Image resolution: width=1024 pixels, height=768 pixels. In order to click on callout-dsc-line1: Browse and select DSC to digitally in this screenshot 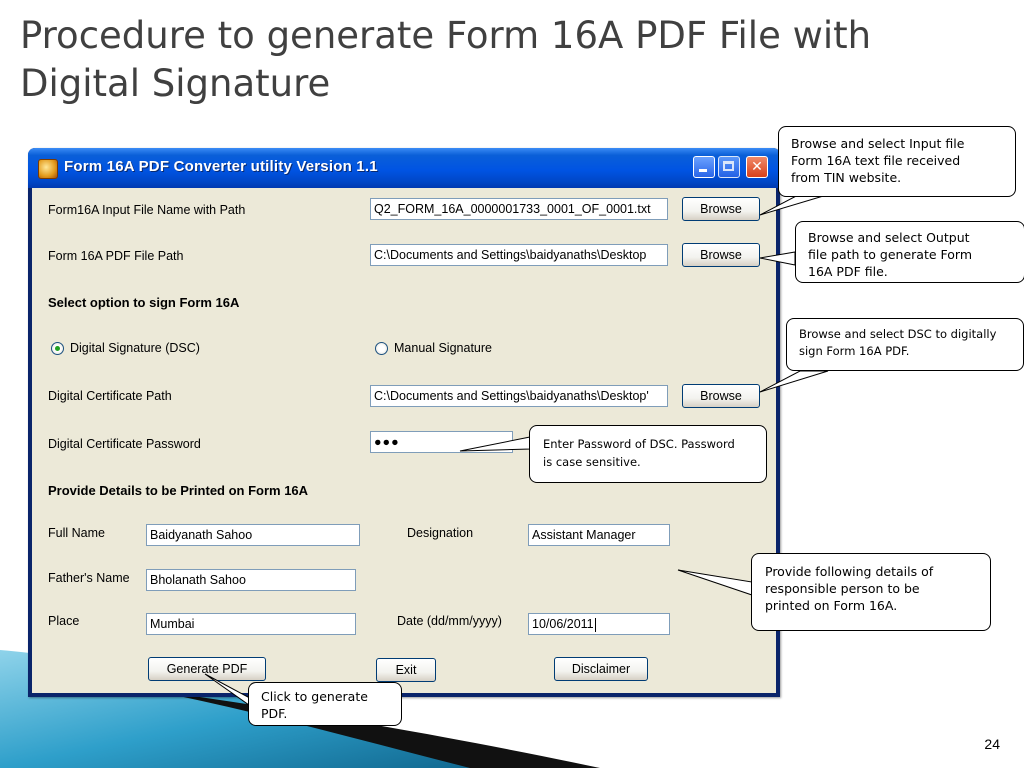, I will do `click(898, 334)`.